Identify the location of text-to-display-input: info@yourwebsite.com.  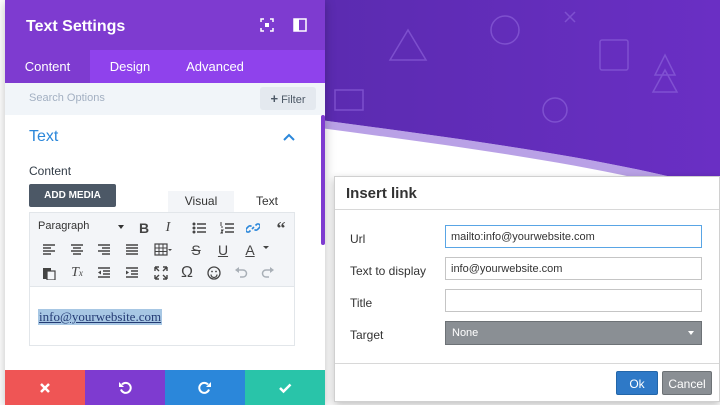
(573, 268).